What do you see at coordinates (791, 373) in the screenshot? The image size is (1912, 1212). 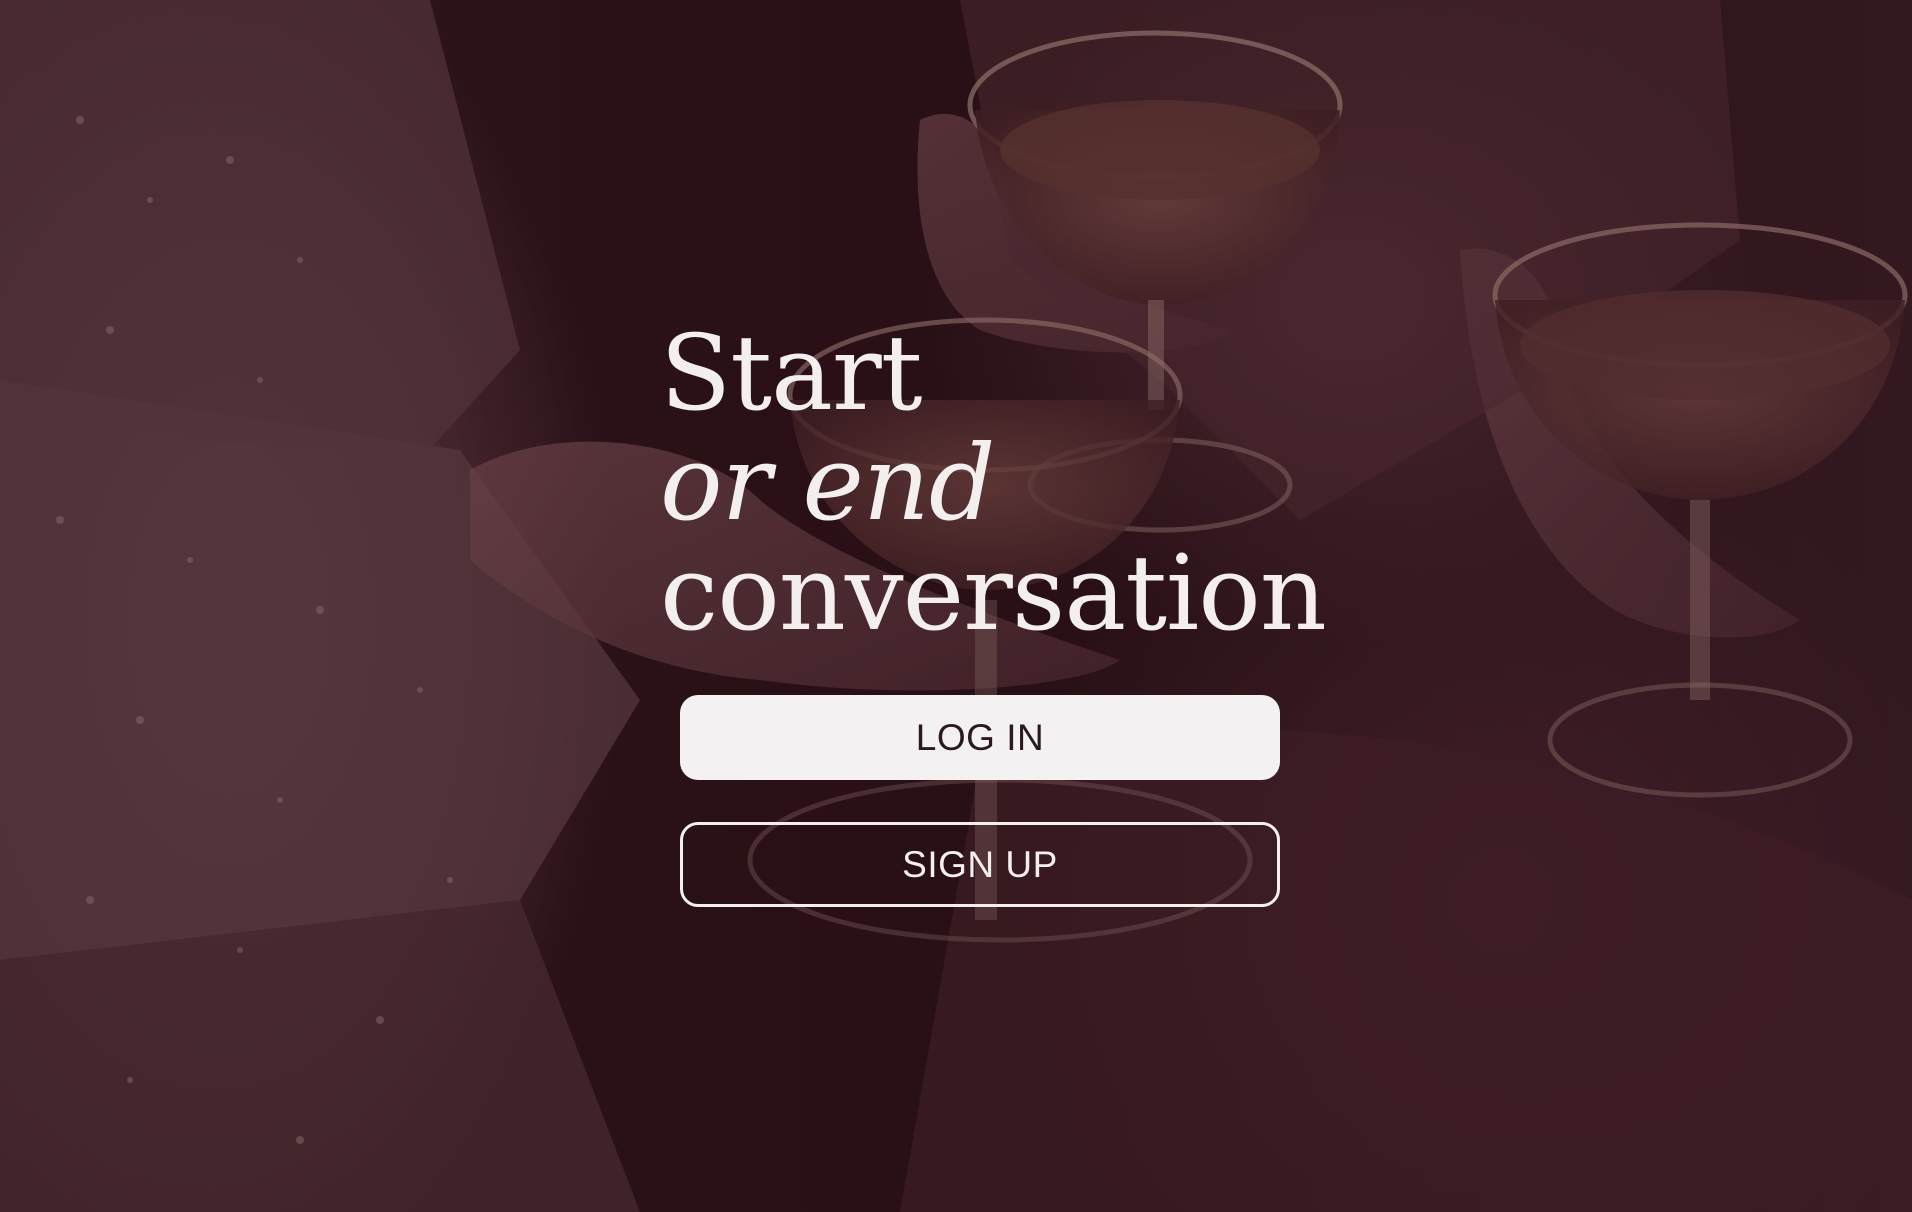 I see `headline-line-1: Start` at bounding box center [791, 373].